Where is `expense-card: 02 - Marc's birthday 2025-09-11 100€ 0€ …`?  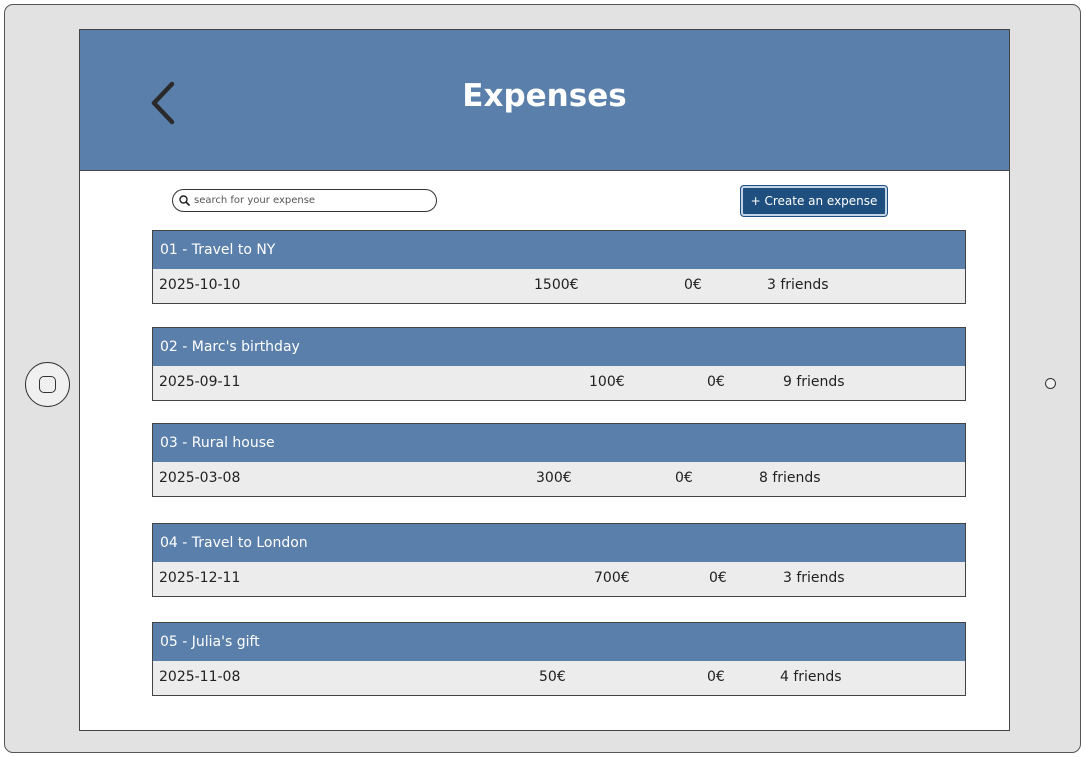
expense-card: 02 - Marc's birthday 2025-09-11 100€ 0€ … is located at coordinates (559, 364).